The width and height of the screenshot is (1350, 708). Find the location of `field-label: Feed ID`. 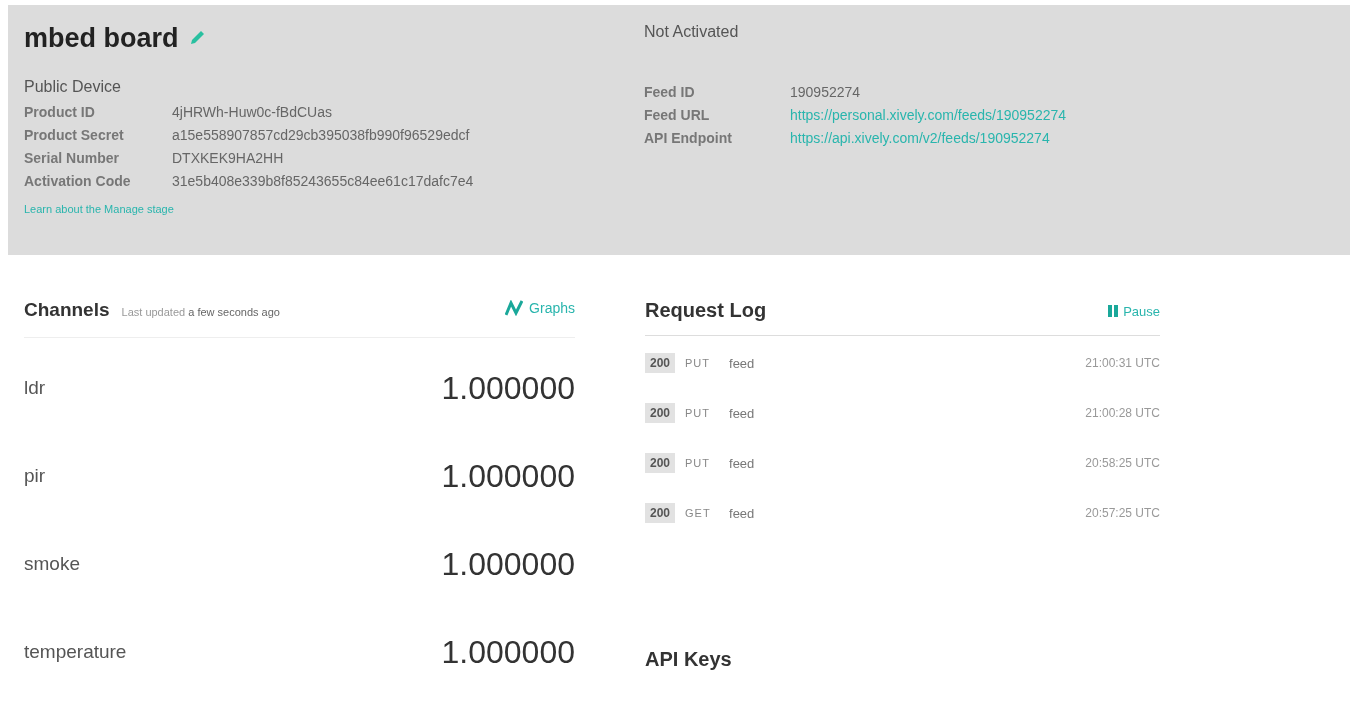

field-label: Feed ID is located at coordinates (670, 92).